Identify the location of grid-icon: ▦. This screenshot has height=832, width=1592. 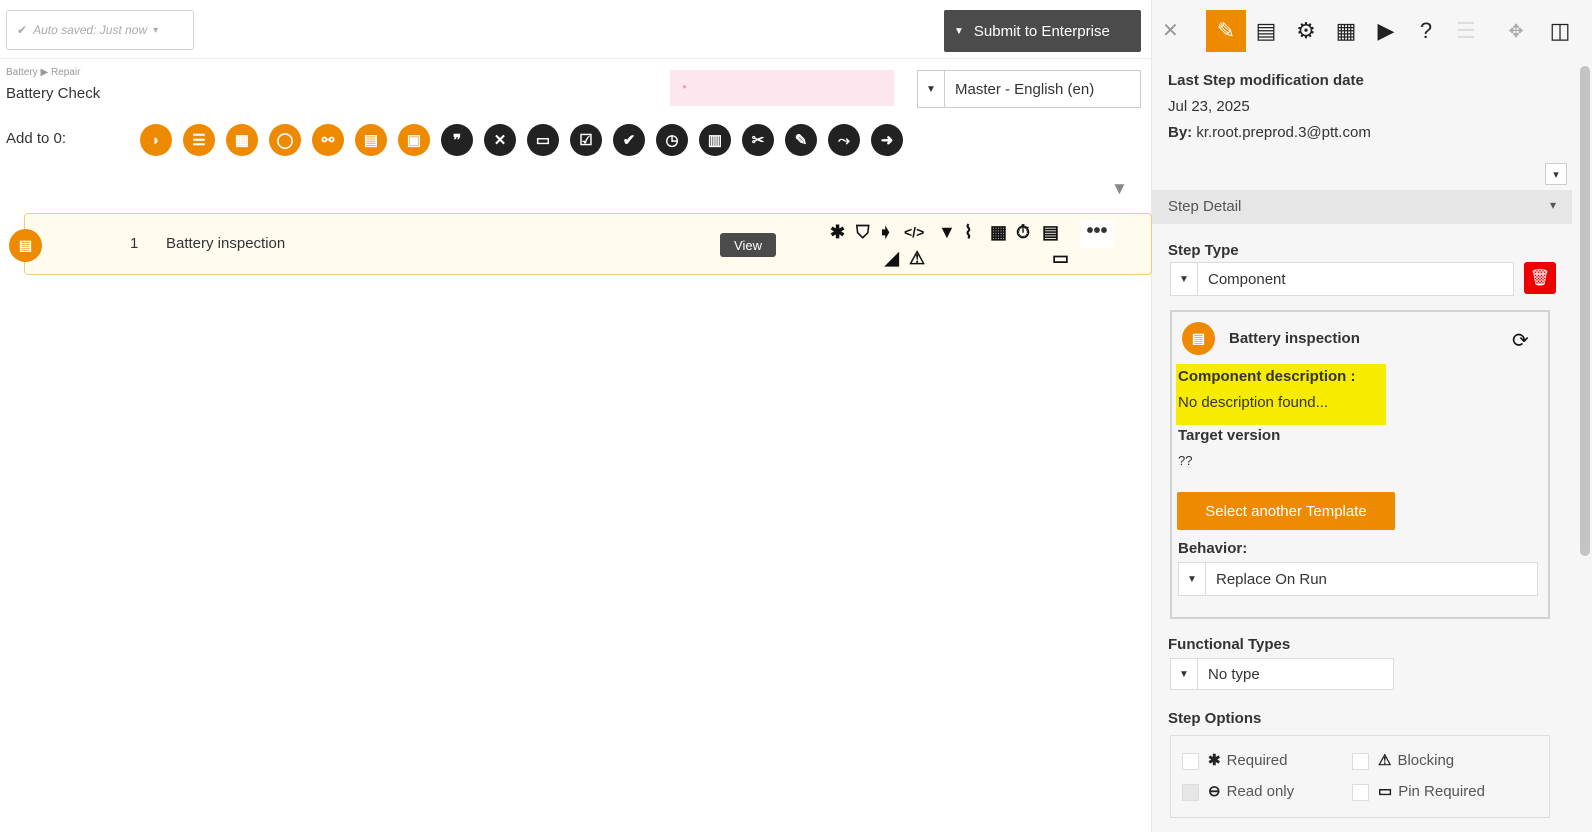
(999, 232).